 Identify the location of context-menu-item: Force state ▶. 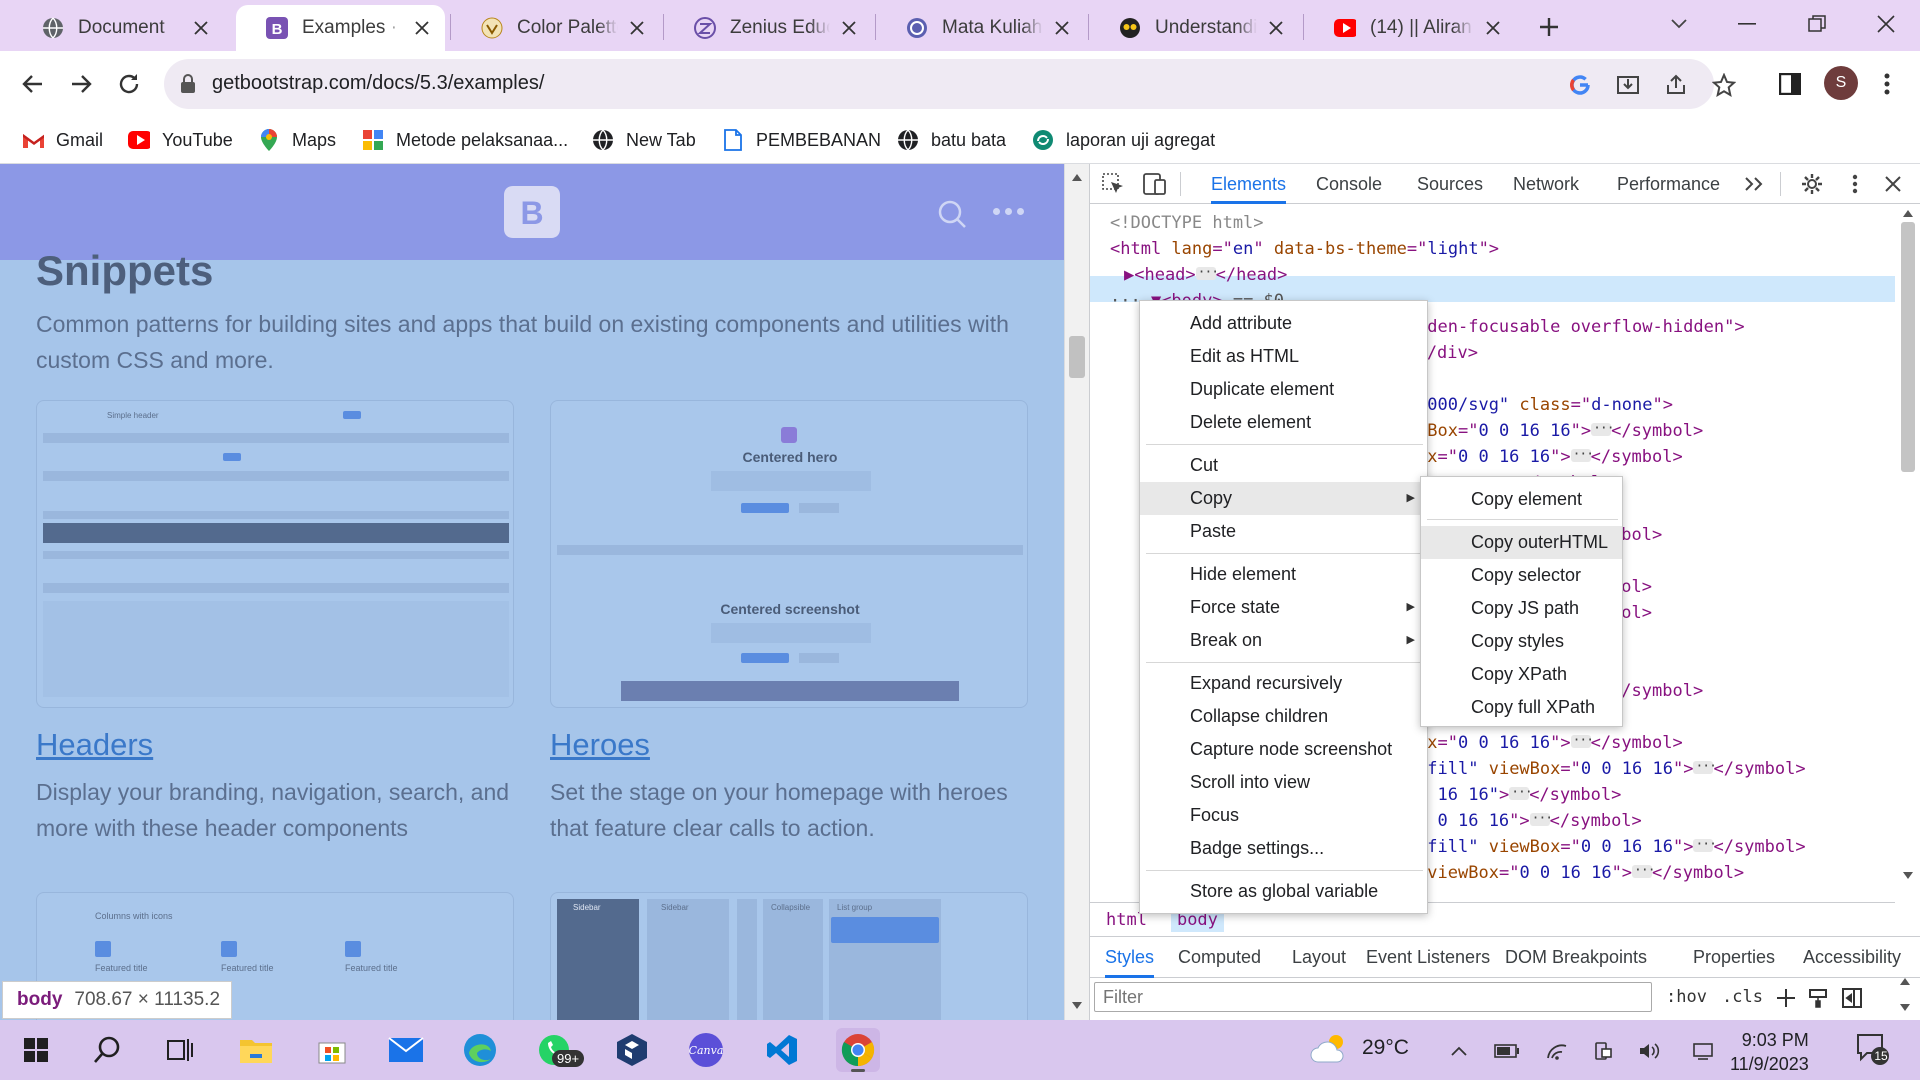
(1283, 607).